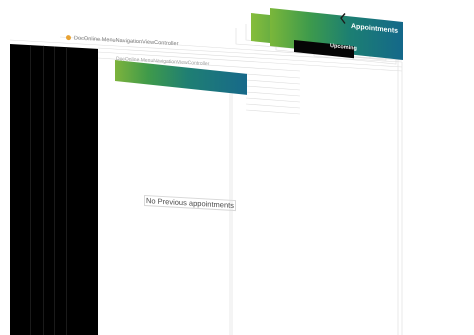 This screenshot has height=335, width=474. I want to click on chevron-left-icon, so click(343, 18).